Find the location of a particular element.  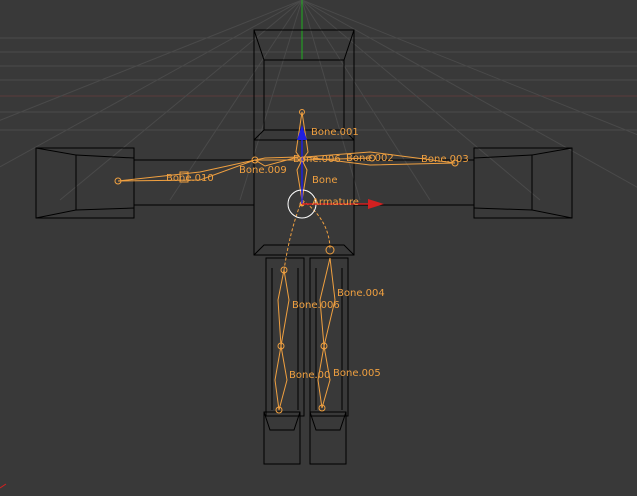

bone-label: Bone.004 is located at coordinates (361, 293).